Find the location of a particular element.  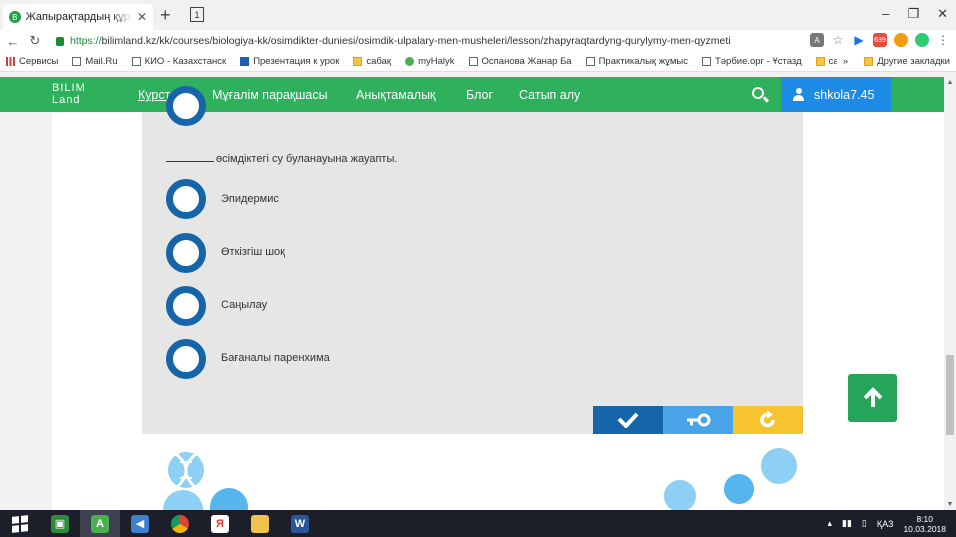

question-blank is located at coordinates (190, 161).